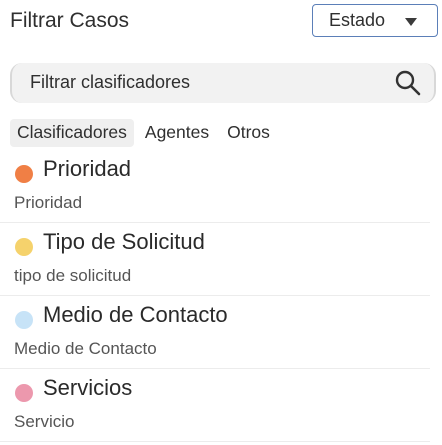 The height and width of the screenshot is (445, 442). I want to click on caret-down-icon, so click(411, 22).